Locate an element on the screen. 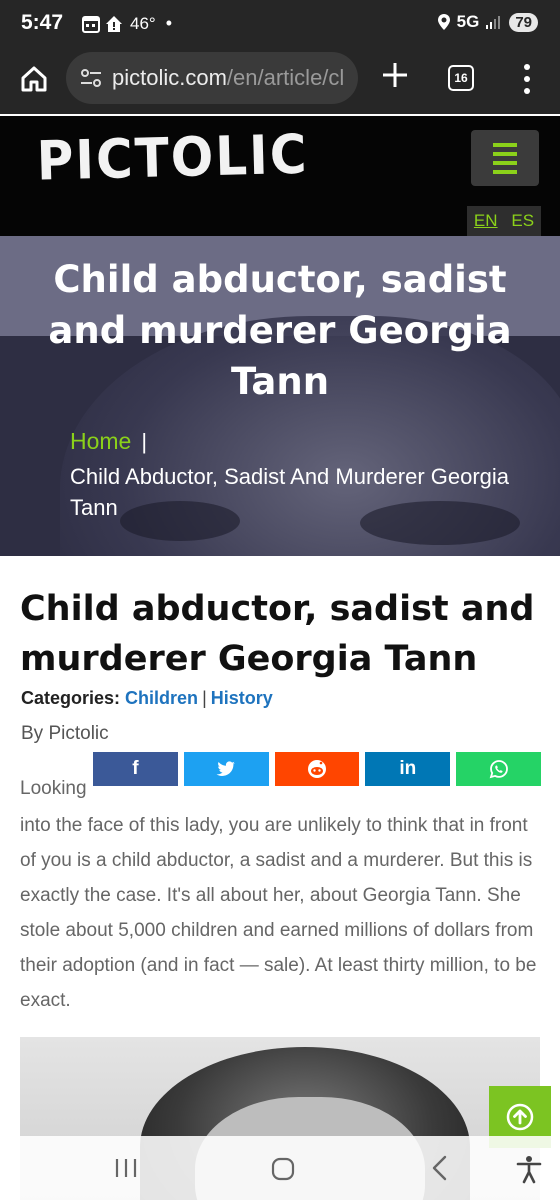  url-path: /en/article/cl is located at coordinates (285, 77).